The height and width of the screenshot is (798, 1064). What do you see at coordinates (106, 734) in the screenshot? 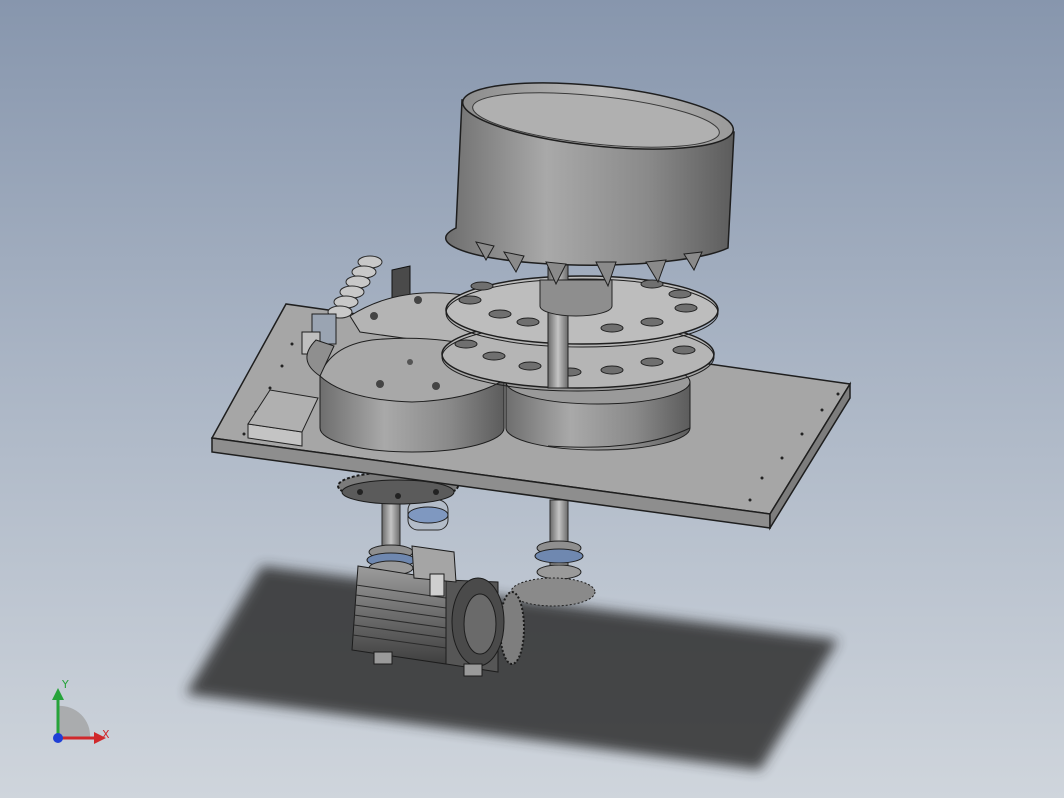
I see `x-axis-label: X` at bounding box center [106, 734].